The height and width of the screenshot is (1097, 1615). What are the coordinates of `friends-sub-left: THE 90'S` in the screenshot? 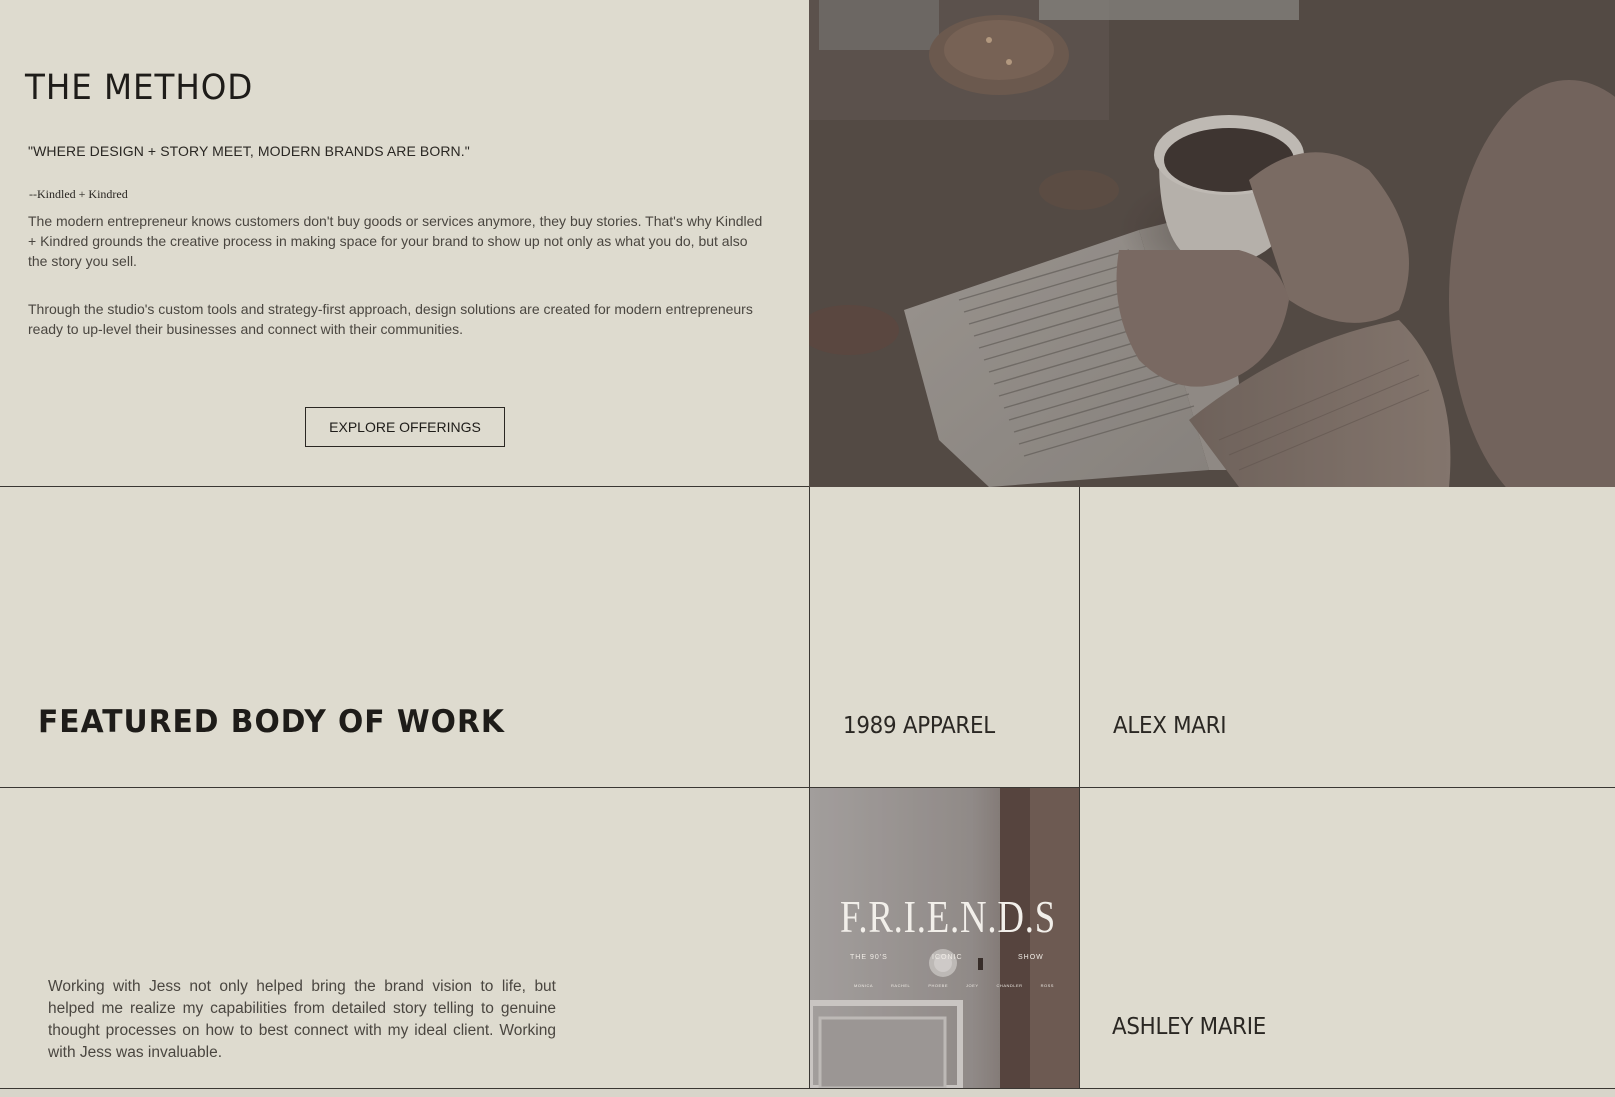 It's located at (869, 957).